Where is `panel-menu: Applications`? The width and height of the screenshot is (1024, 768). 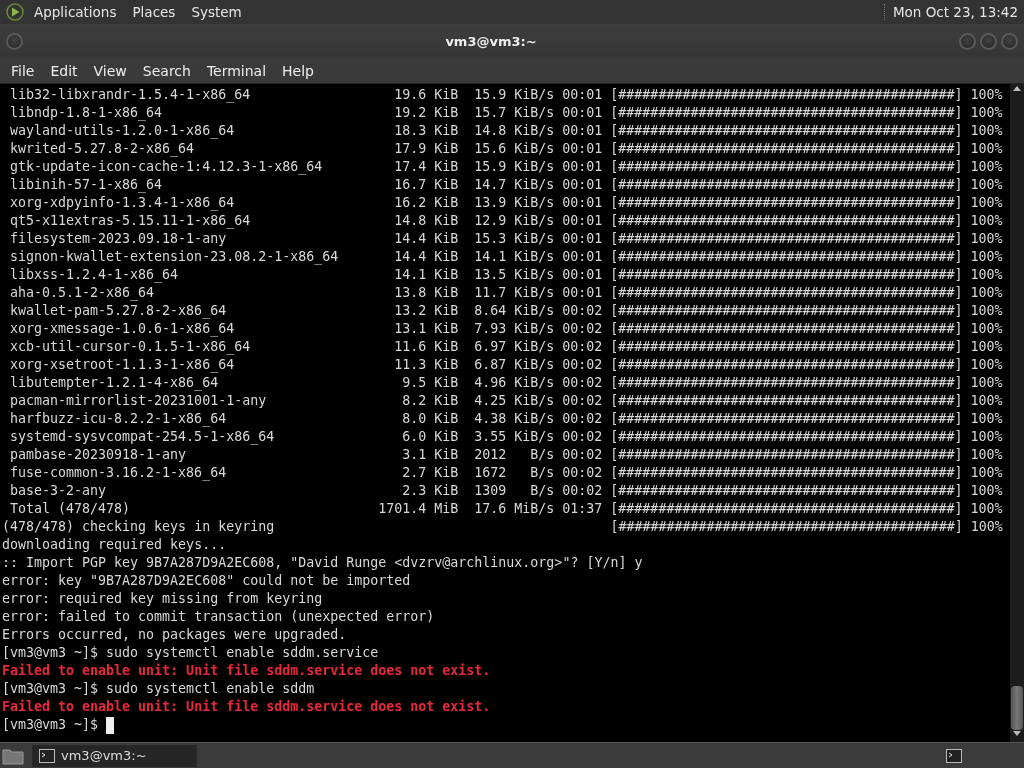
panel-menu: Applications is located at coordinates (75, 12).